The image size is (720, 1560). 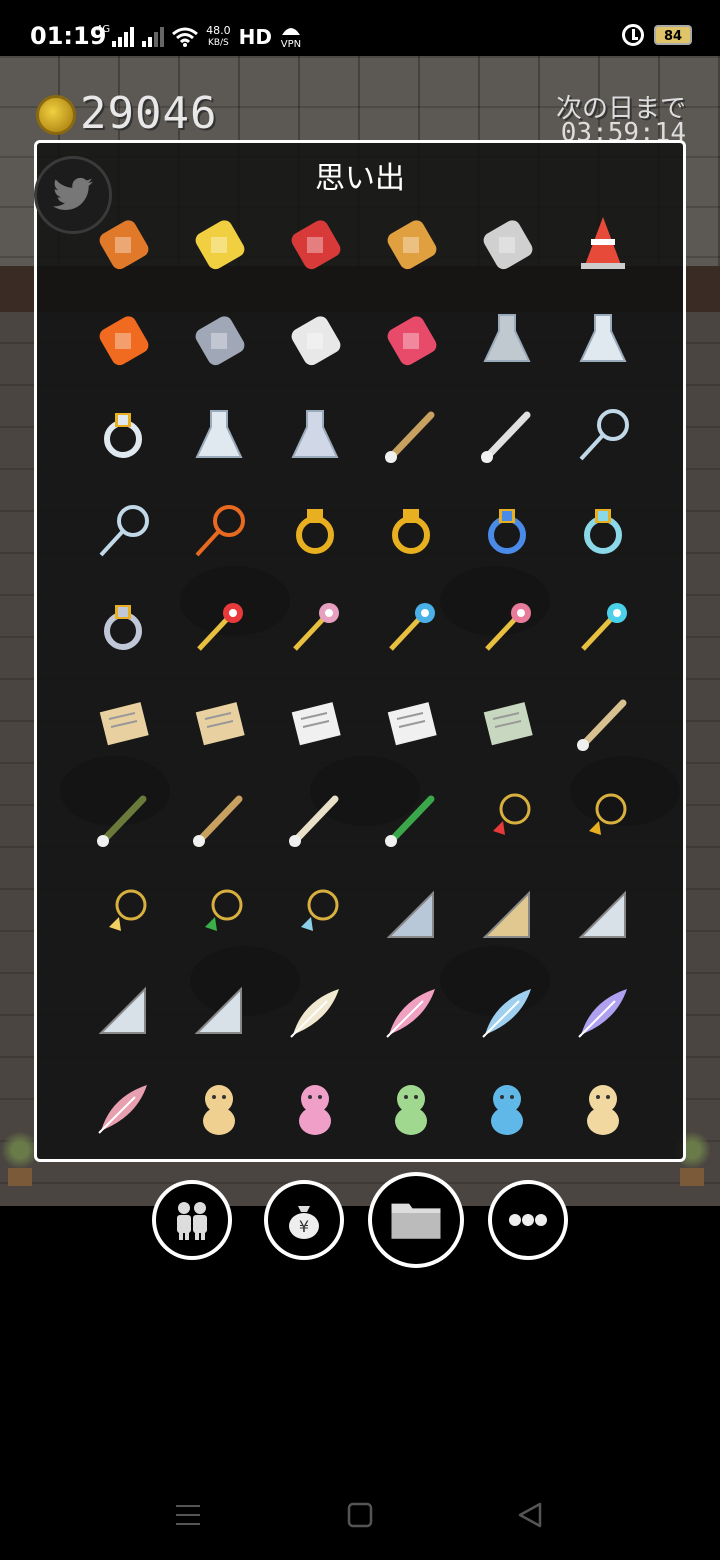 I want to click on green-brush-icon, so click(x=410, y=821).